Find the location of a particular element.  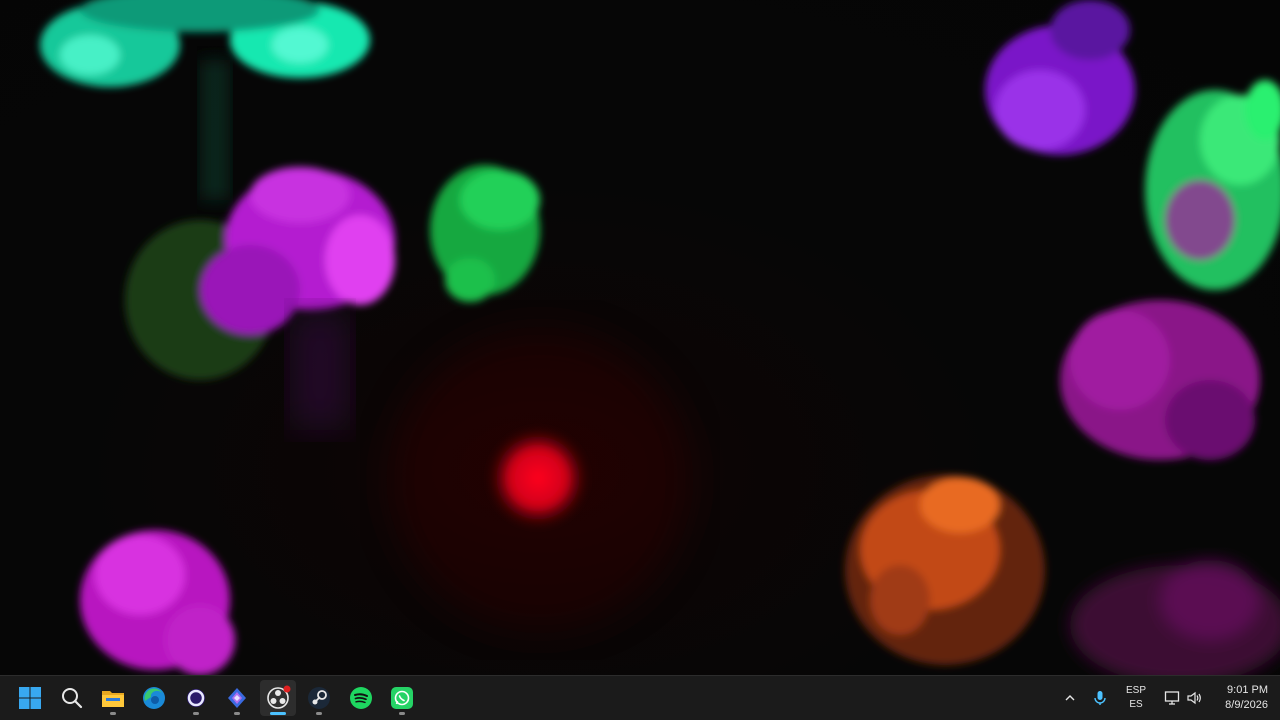

show-hidden-icons-button is located at coordinates (1070, 698).